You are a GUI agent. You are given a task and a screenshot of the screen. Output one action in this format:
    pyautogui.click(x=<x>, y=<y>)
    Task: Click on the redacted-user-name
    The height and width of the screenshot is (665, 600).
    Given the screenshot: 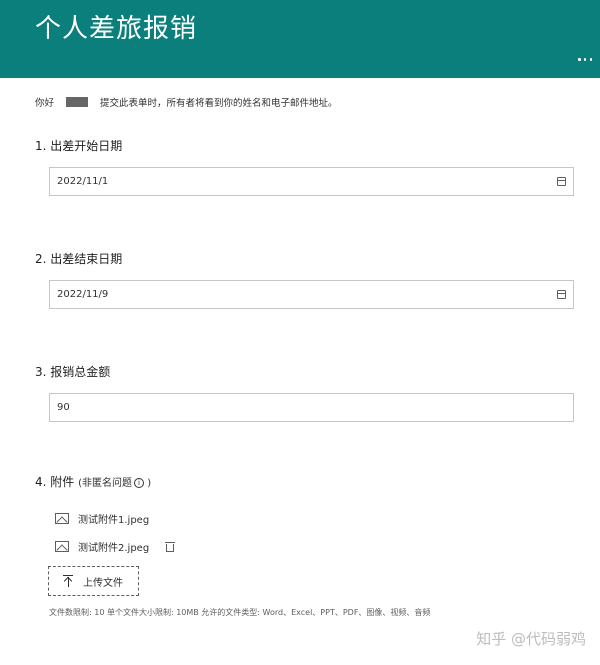 What is the action you would take?
    pyautogui.click(x=77, y=102)
    